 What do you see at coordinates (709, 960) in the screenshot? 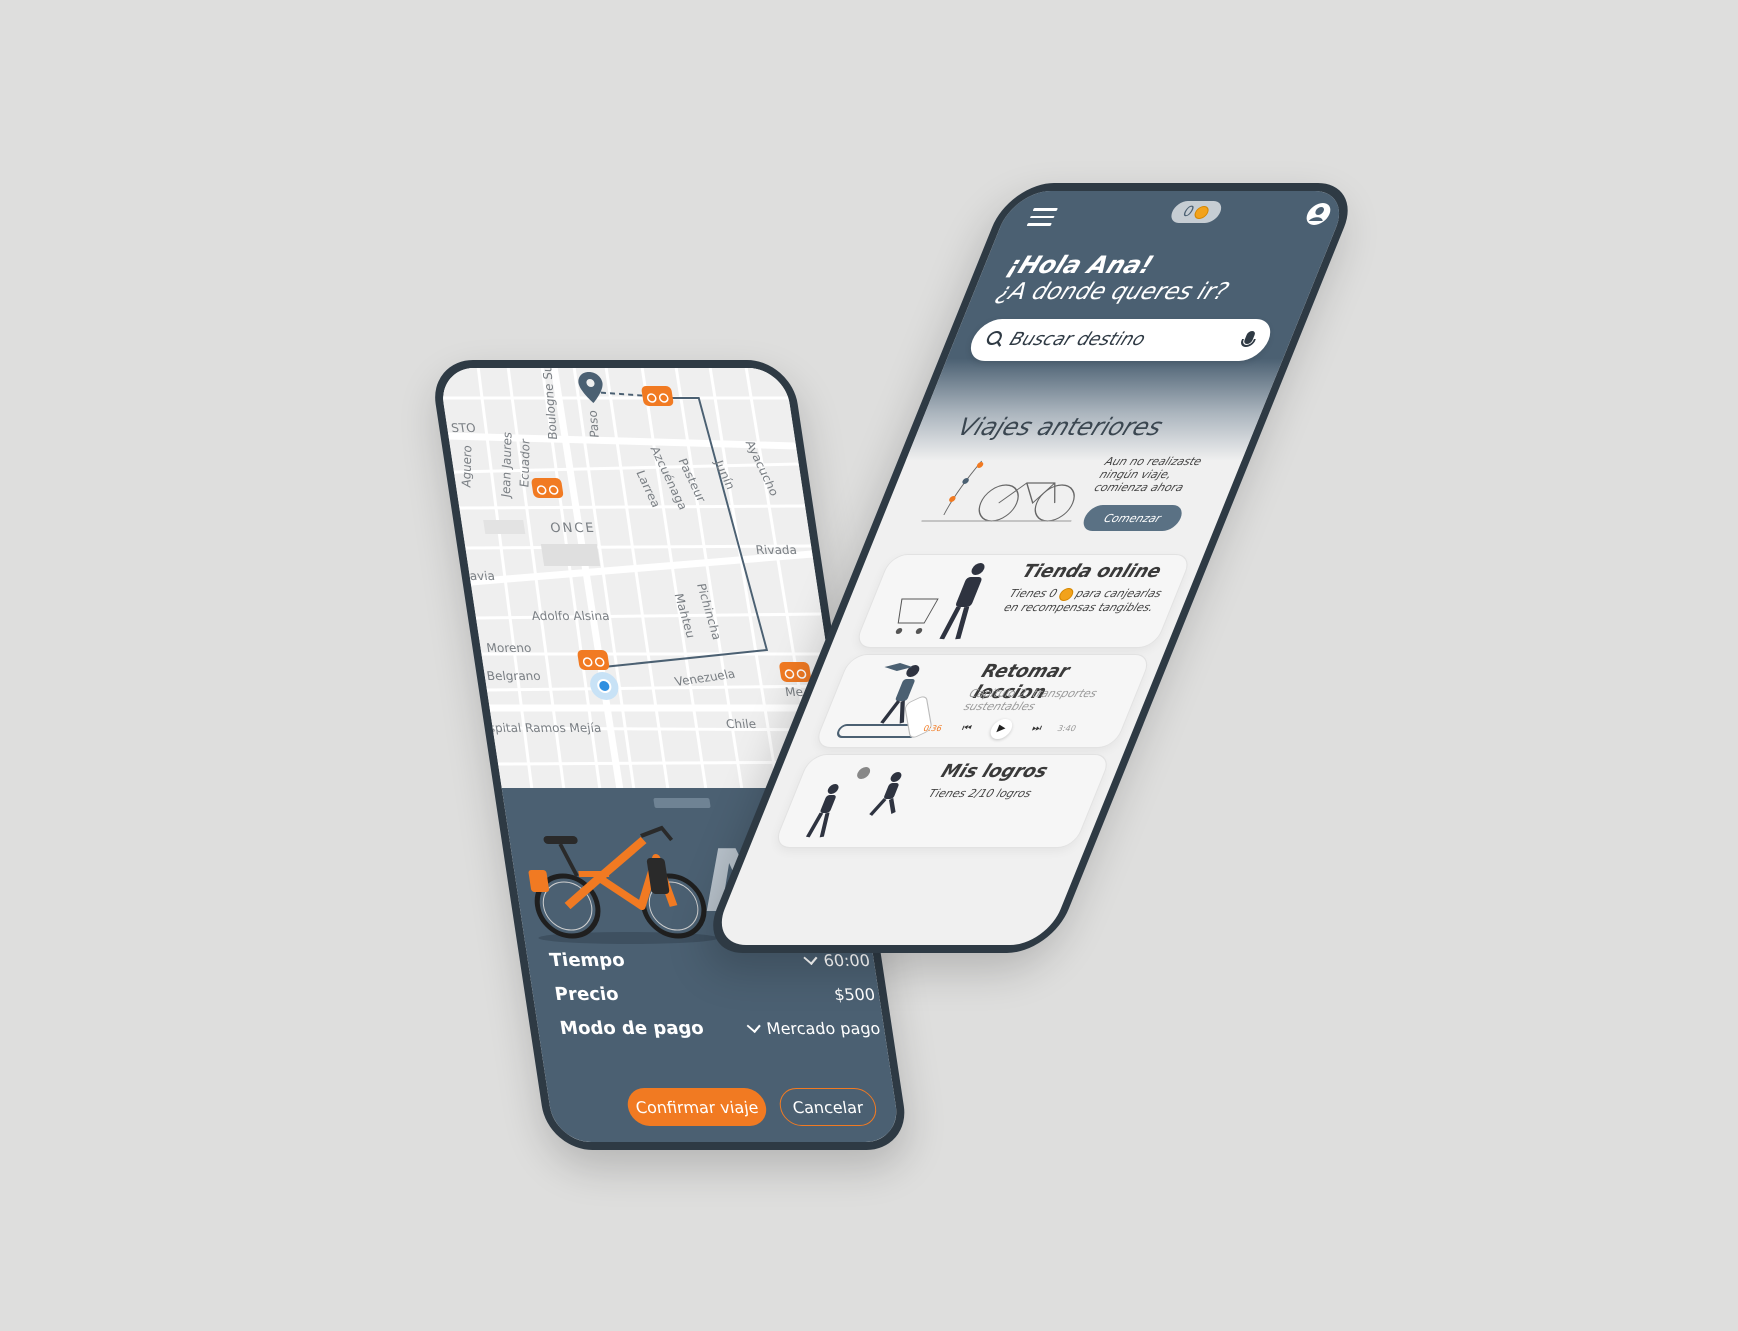
I see `time-row: Tiempo 60:00` at bounding box center [709, 960].